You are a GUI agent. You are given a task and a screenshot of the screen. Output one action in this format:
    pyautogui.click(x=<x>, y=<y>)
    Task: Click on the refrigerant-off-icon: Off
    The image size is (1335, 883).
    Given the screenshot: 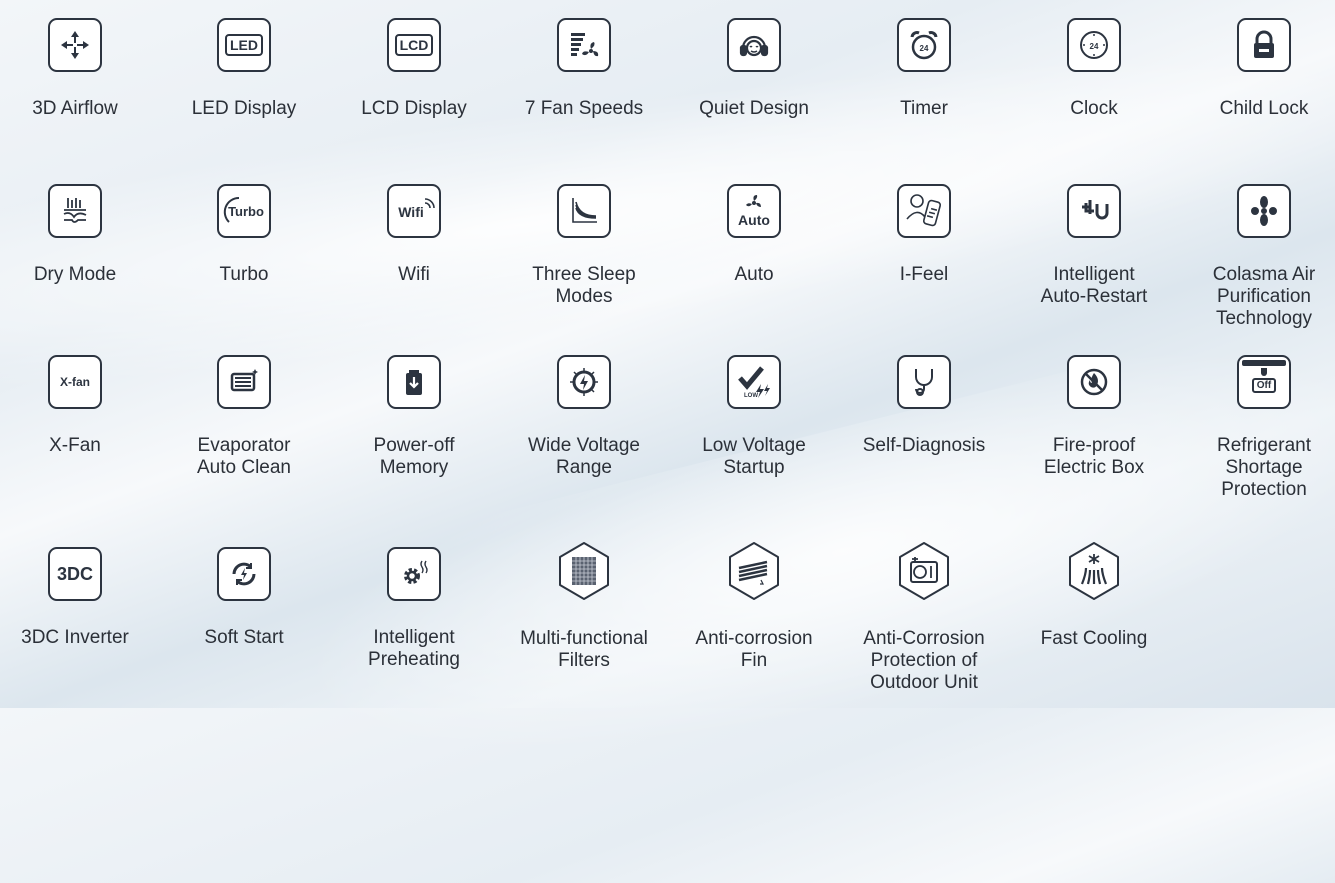 What is the action you would take?
    pyautogui.click(x=1264, y=382)
    